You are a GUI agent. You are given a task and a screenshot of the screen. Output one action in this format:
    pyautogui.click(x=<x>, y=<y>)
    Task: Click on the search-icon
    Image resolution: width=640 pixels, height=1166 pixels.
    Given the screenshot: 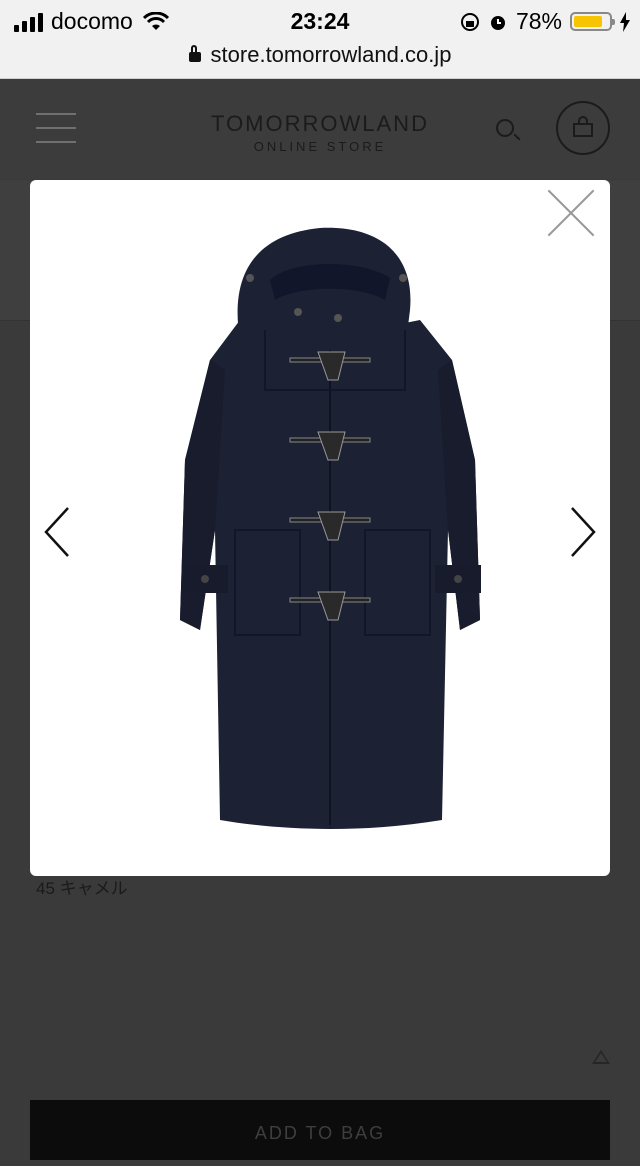 What is the action you would take?
    pyautogui.click(x=505, y=128)
    